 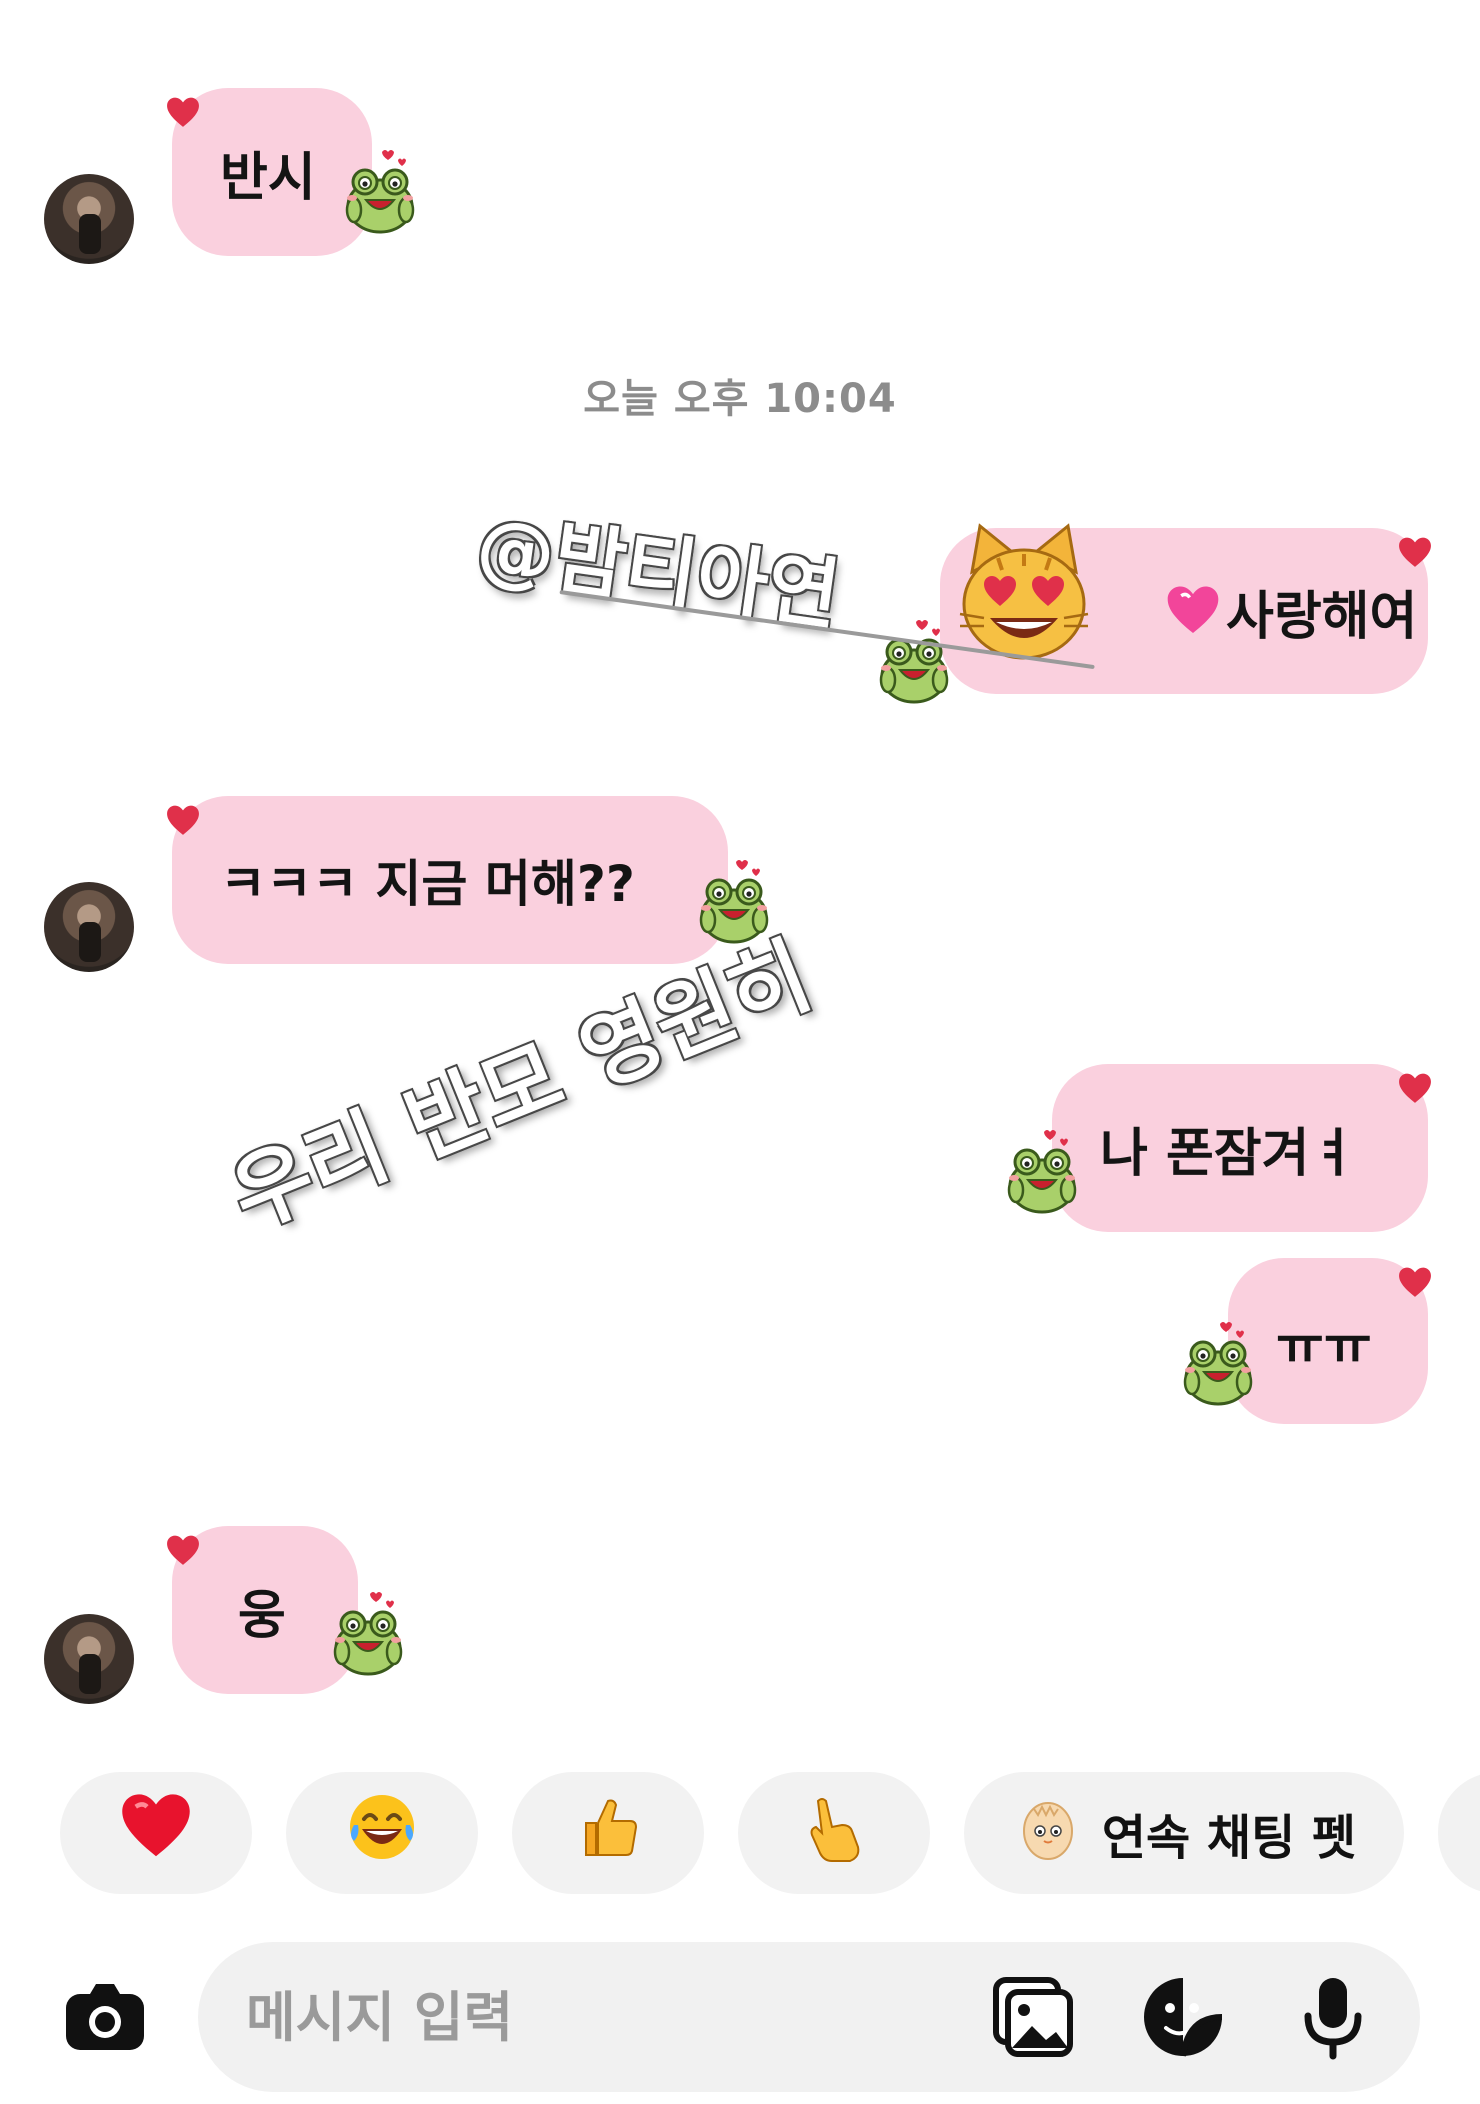 I want to click on quick-reaction-pointing-hand, so click(x=834, y=1833).